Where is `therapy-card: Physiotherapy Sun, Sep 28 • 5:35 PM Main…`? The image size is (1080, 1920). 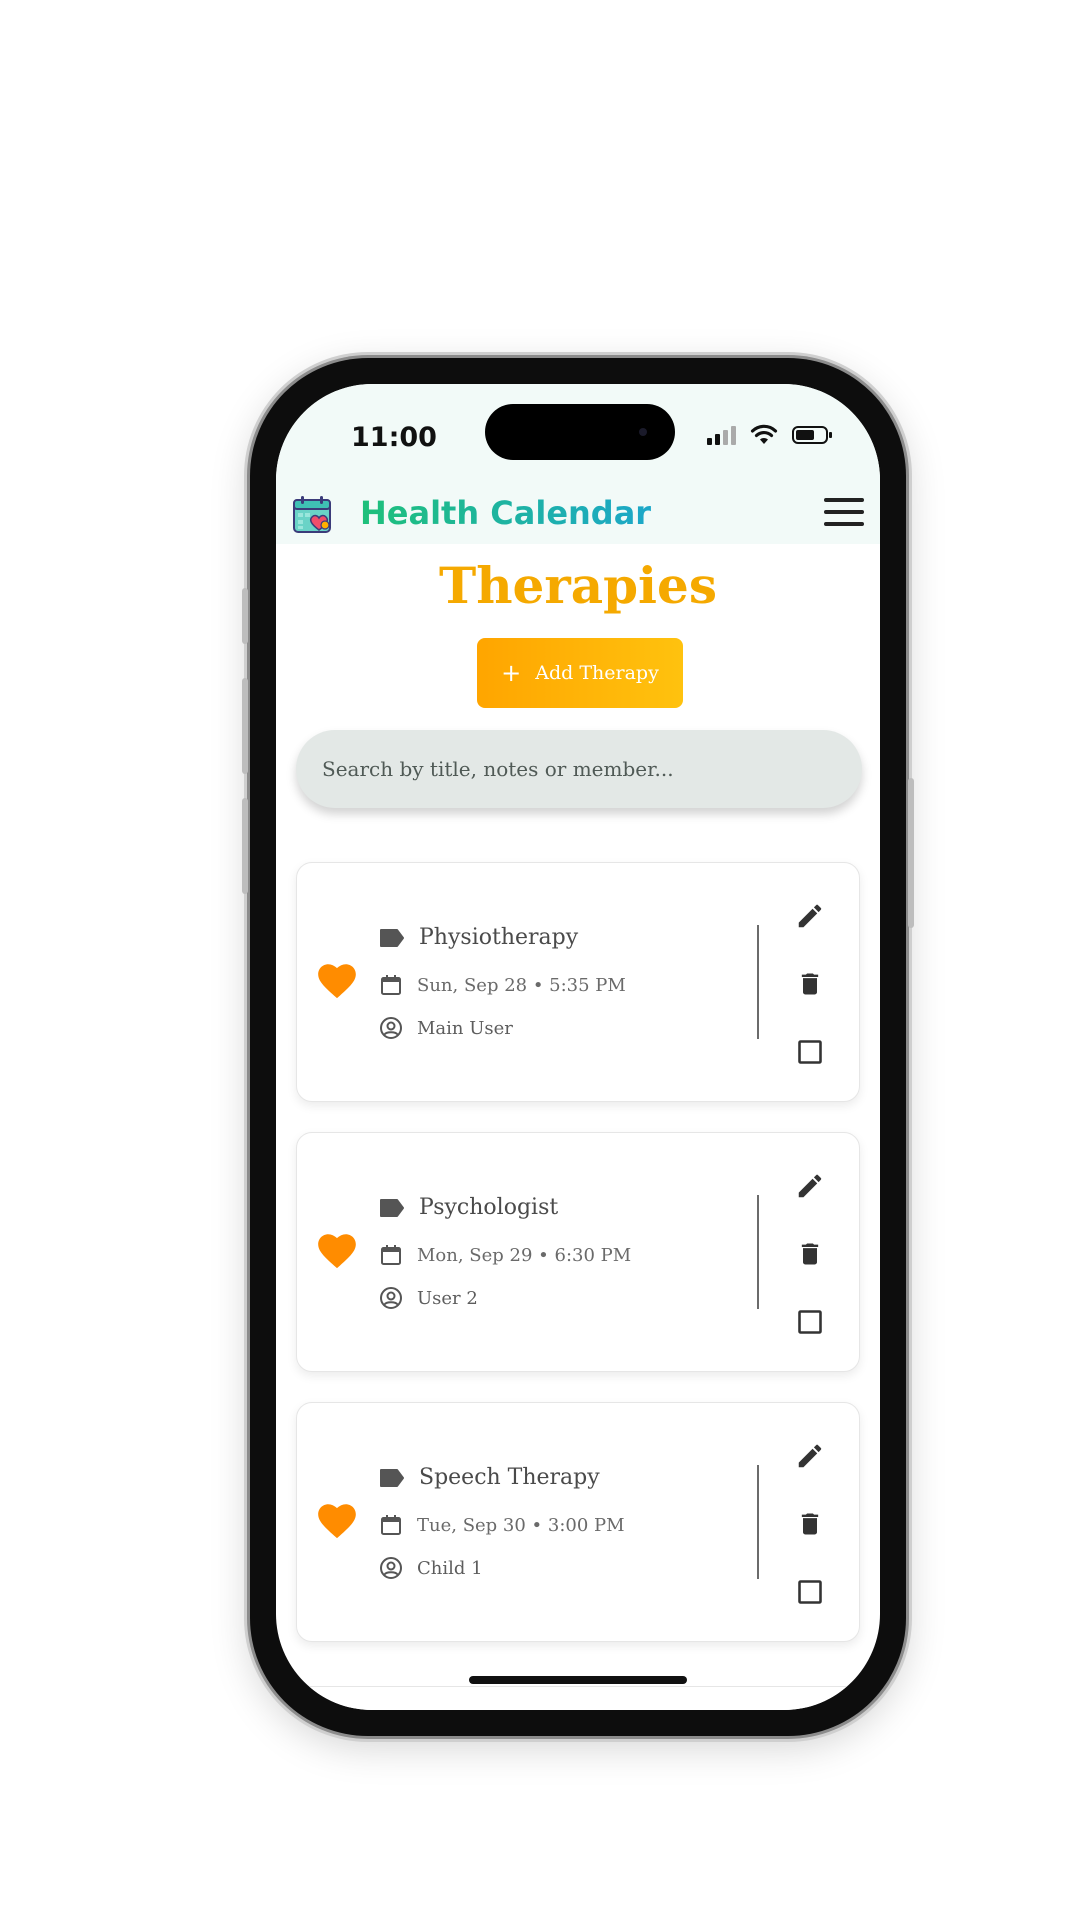 therapy-card: Physiotherapy Sun, Sep 28 • 5:35 PM Main… is located at coordinates (578, 982).